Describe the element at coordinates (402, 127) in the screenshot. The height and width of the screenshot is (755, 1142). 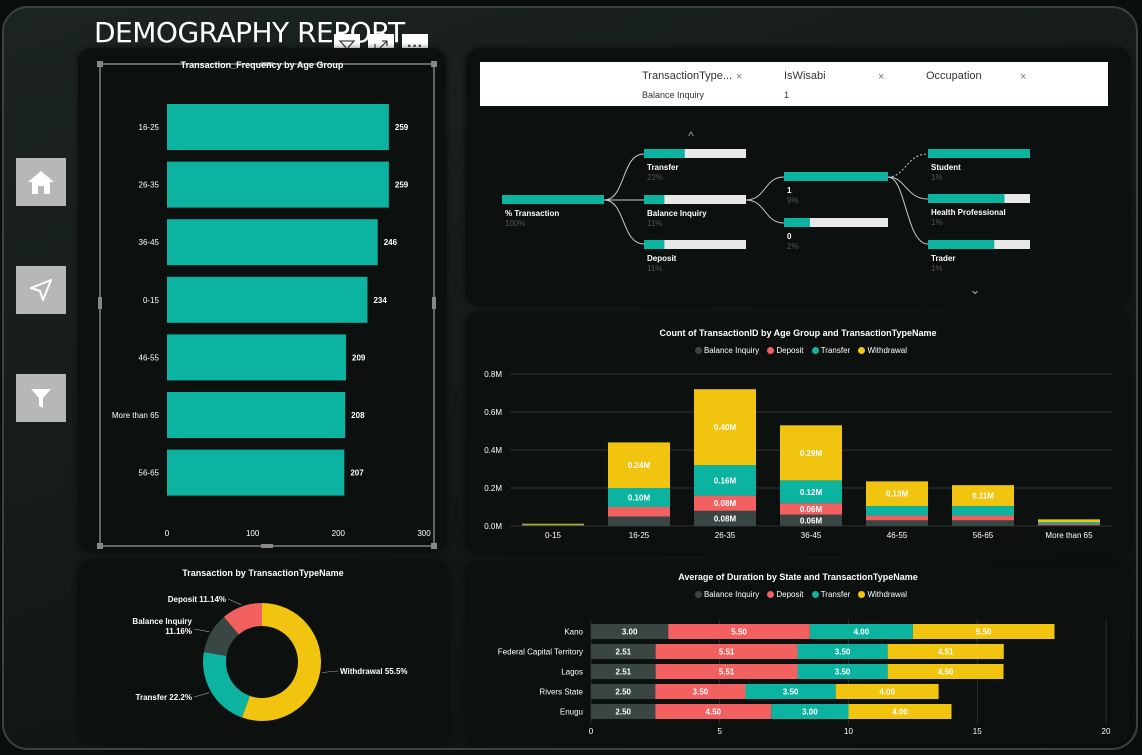
I see `data-label: 259` at that location.